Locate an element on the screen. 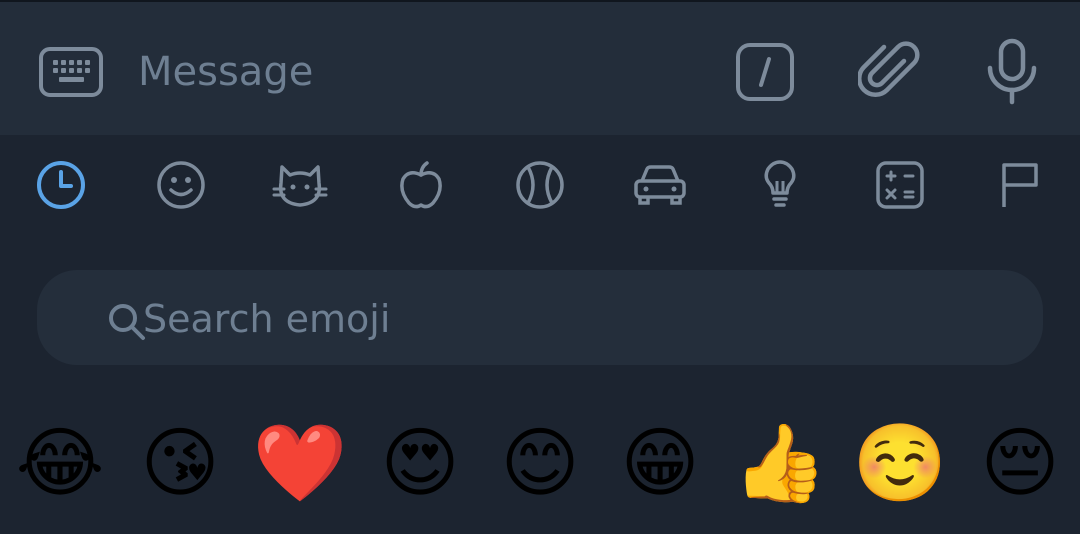 The height and width of the screenshot is (534, 1080). keyboard-icon is located at coordinates (71, 72).